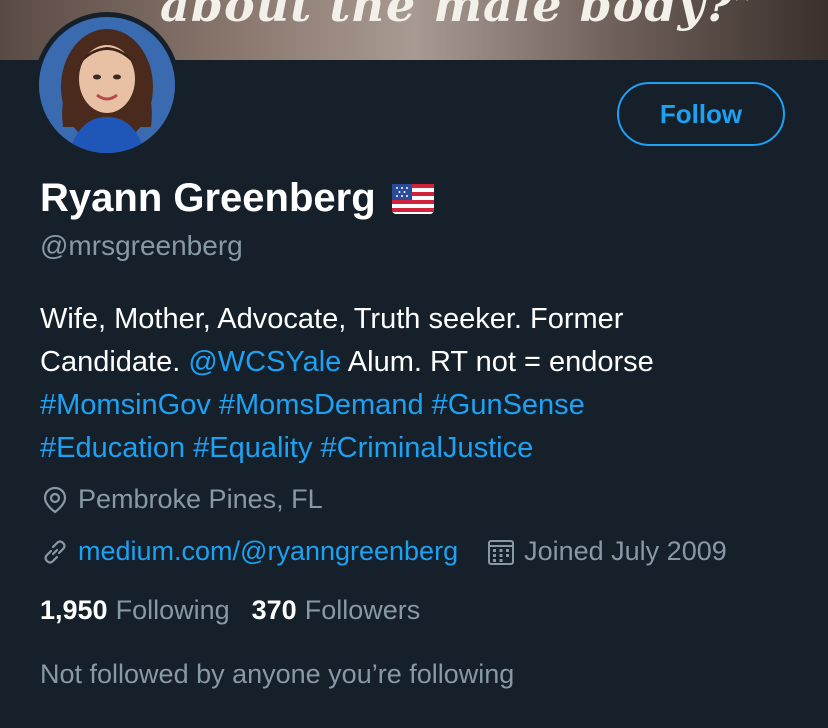 The height and width of the screenshot is (728, 828). I want to click on location-pin-icon, so click(55, 500).